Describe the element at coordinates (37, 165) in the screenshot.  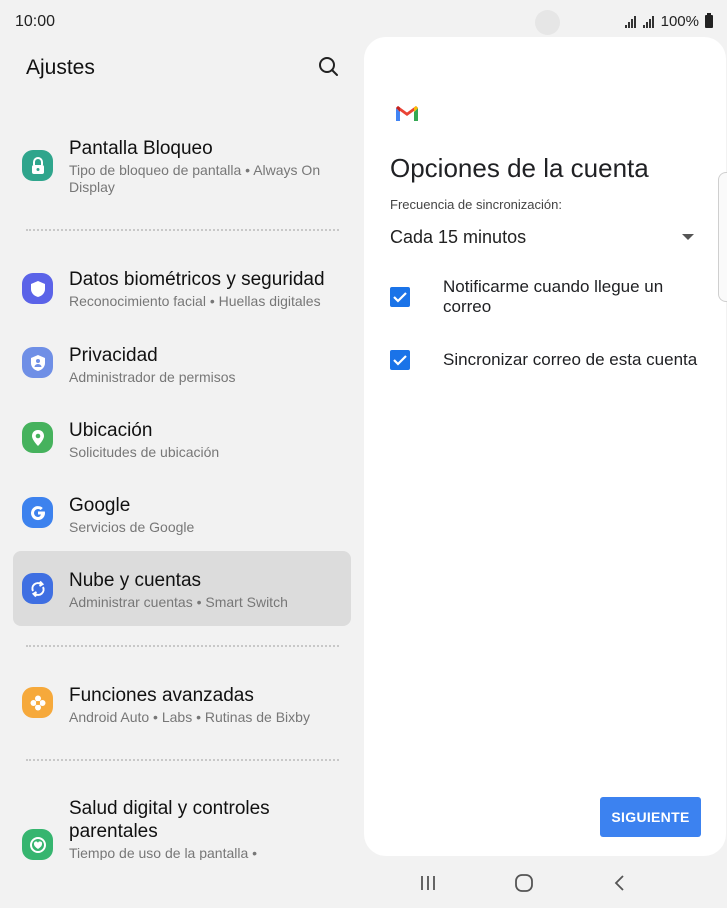
I see `lock-icon` at that location.